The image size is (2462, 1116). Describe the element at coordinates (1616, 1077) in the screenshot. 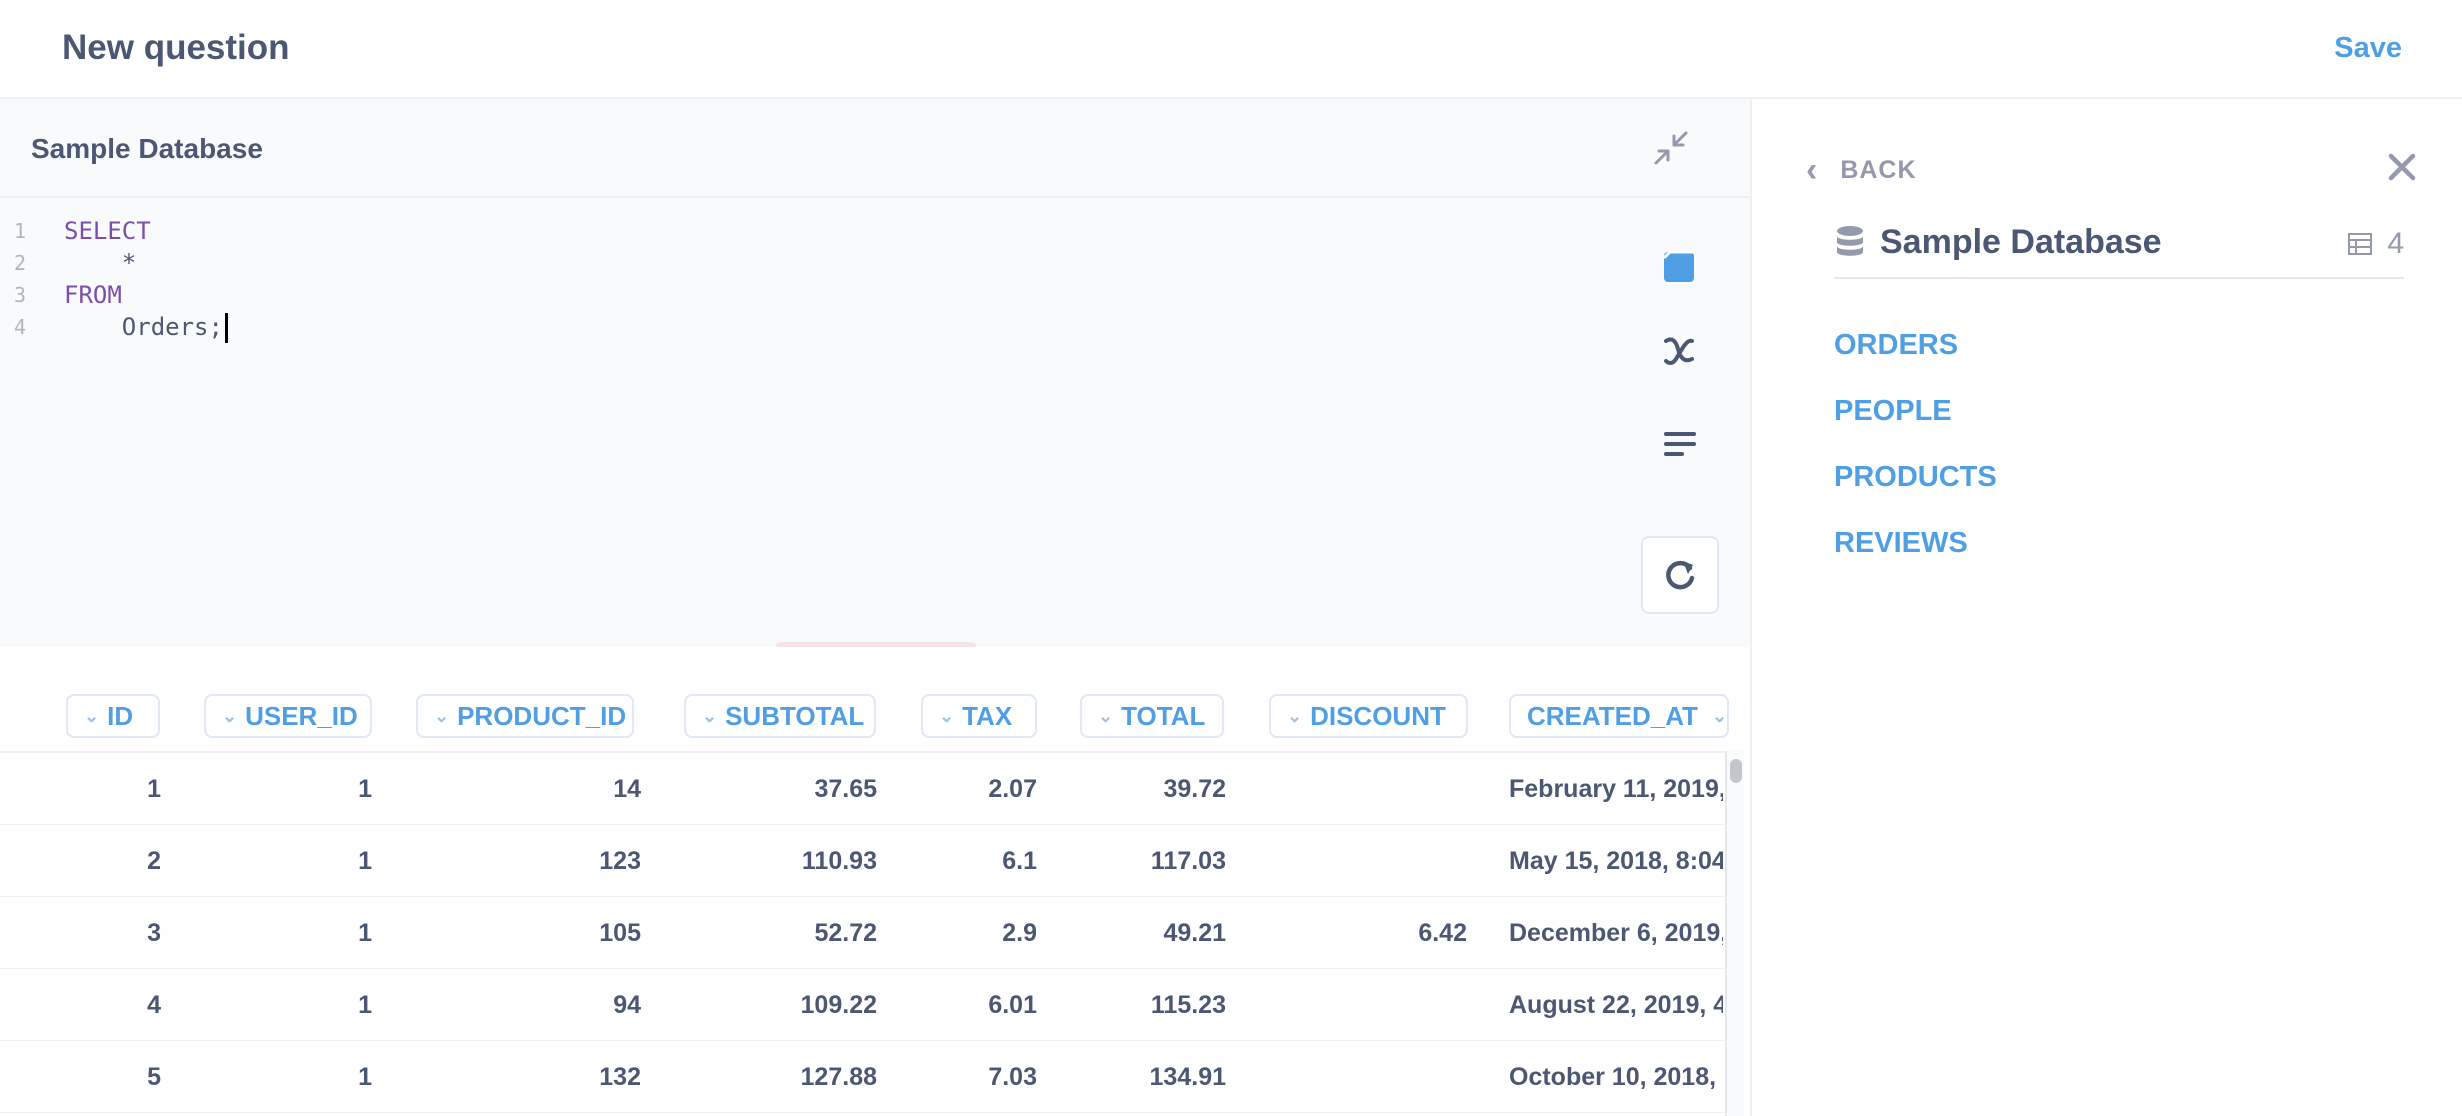

I see `cell-created-at: October 10, 2018, 3` at that location.